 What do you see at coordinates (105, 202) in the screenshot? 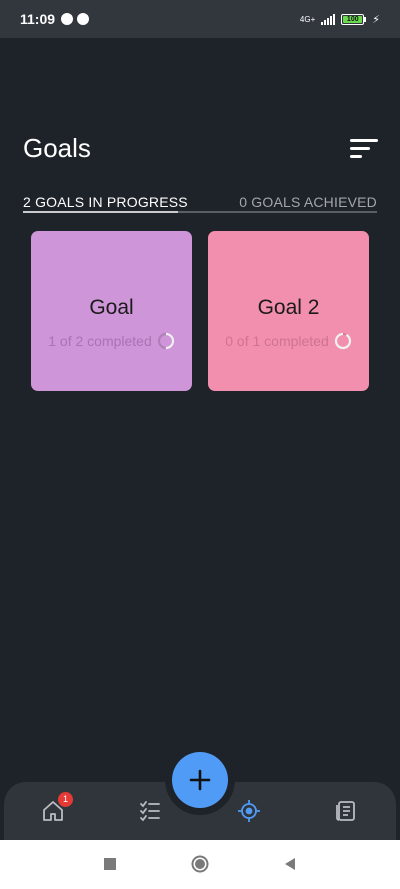
I see `tab-in-progress: 2 GOALS IN PROGRESS` at bounding box center [105, 202].